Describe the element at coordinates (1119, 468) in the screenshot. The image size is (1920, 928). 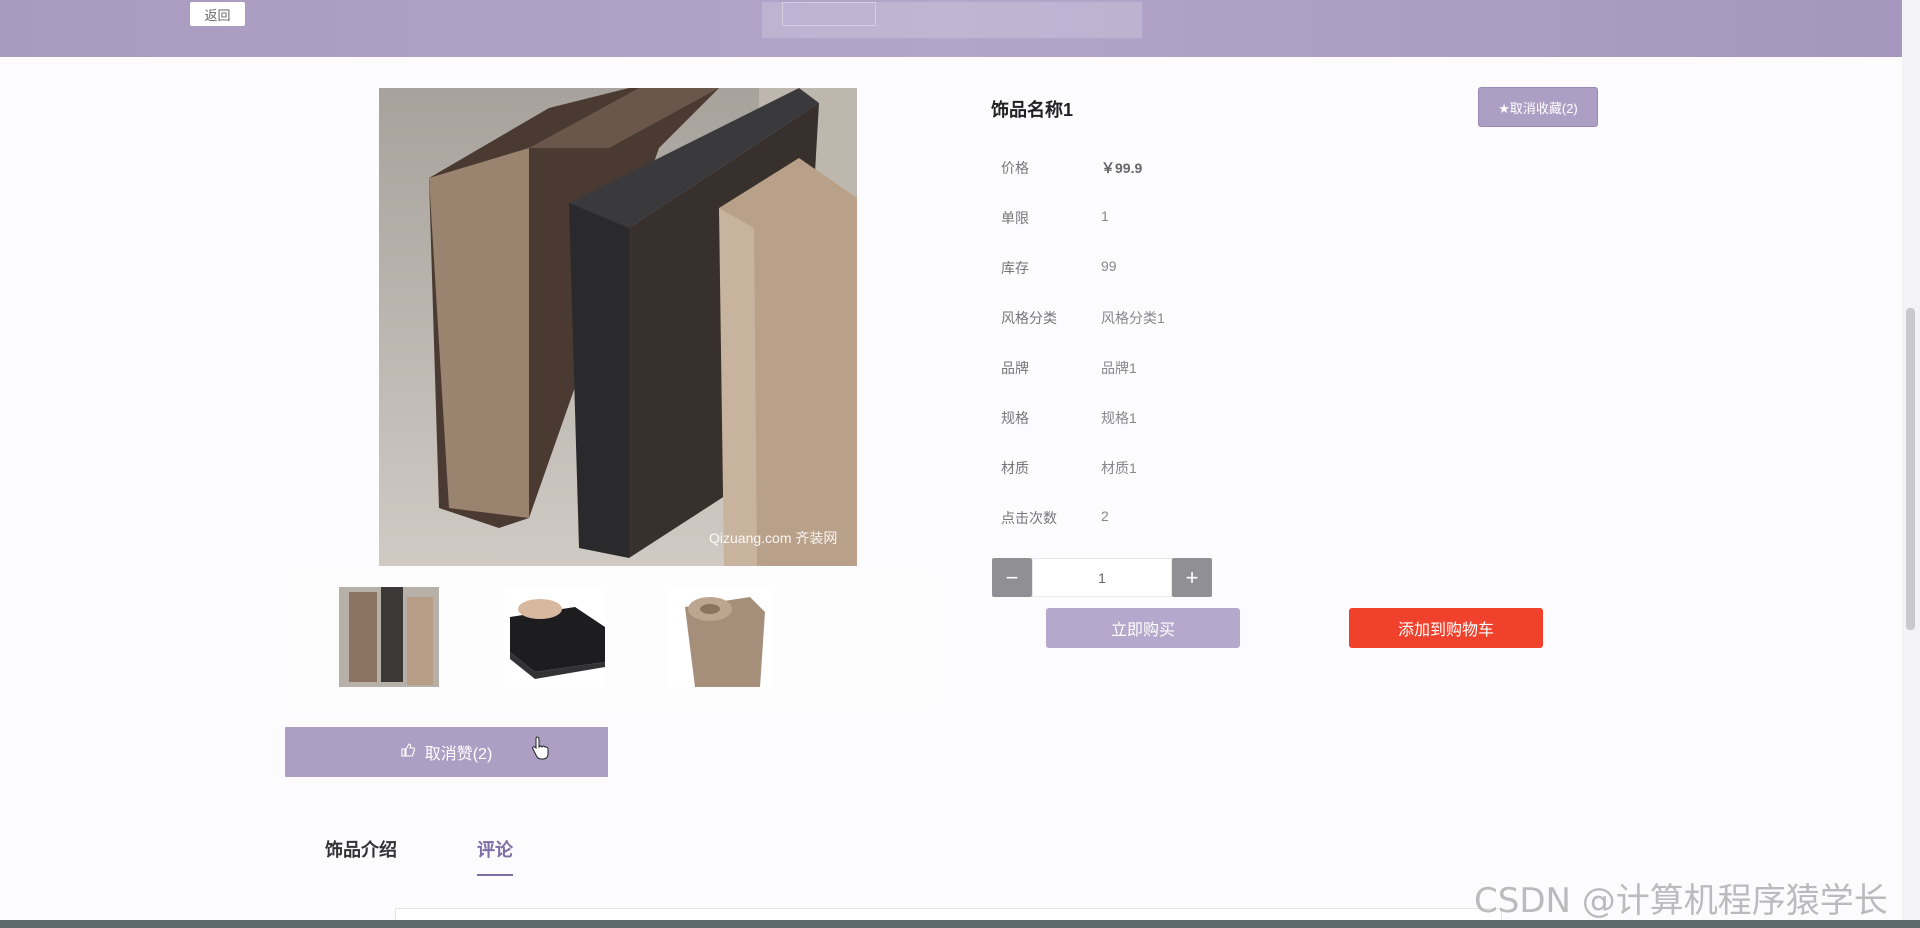
I see `attribute-value: 材质1` at that location.